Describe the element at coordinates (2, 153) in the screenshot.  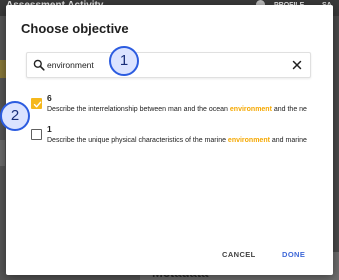
I see `side-marker` at that location.